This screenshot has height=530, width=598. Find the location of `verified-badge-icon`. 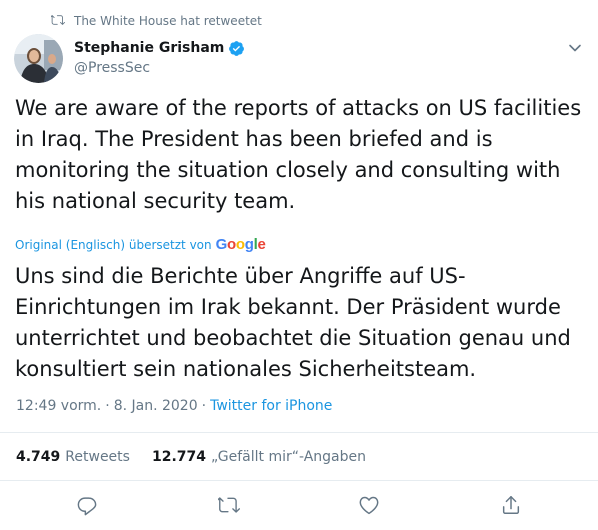

verified-badge-icon is located at coordinates (236, 48).